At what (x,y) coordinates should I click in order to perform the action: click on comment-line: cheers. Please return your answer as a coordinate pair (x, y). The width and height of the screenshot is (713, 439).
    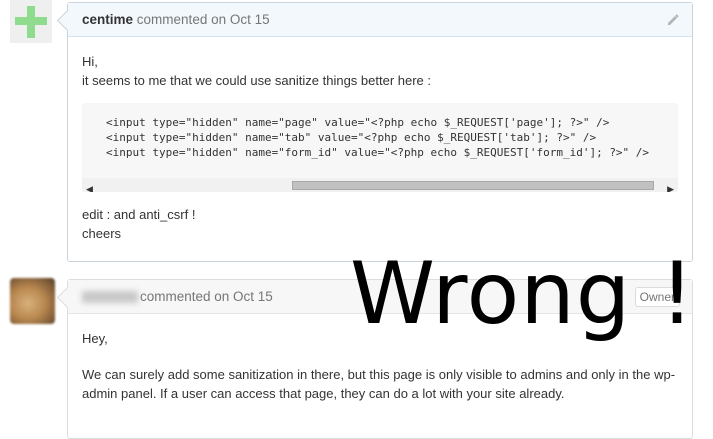
    Looking at the image, I should click on (102, 233).